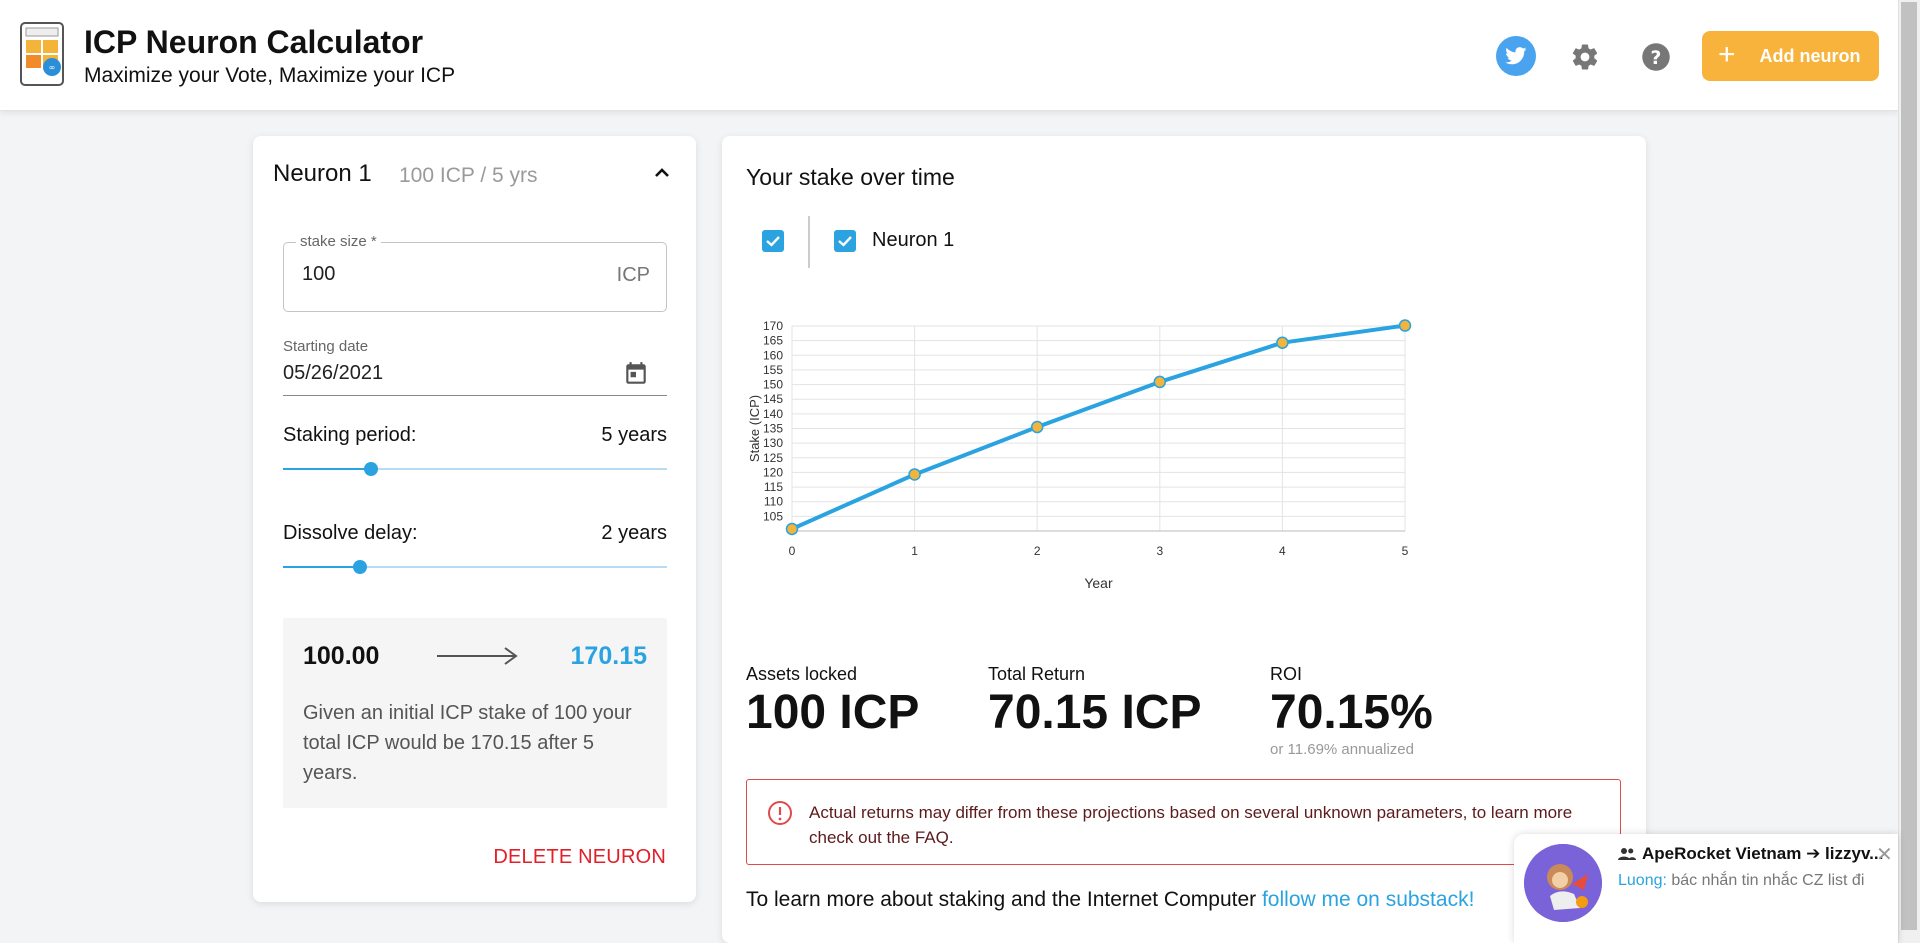  I want to click on staking-period-slider-fill, so click(327, 469).